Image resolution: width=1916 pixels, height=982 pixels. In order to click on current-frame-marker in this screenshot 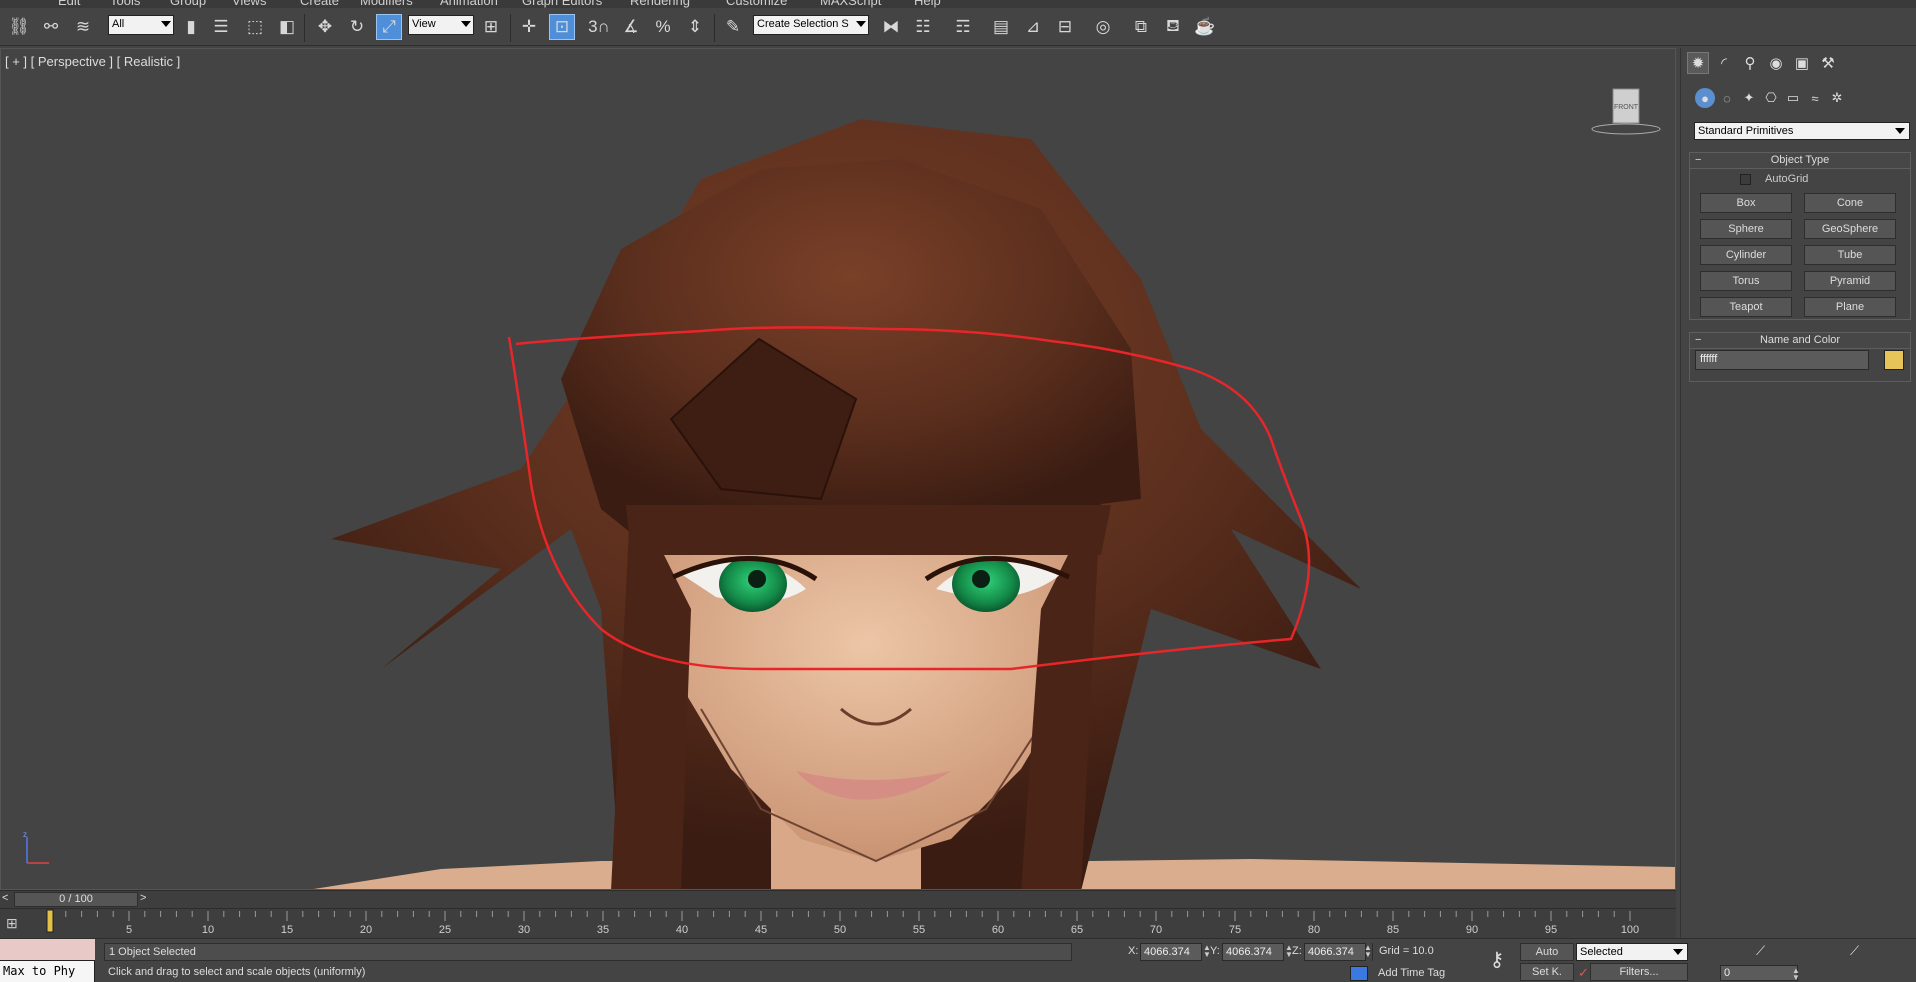, I will do `click(50, 921)`.